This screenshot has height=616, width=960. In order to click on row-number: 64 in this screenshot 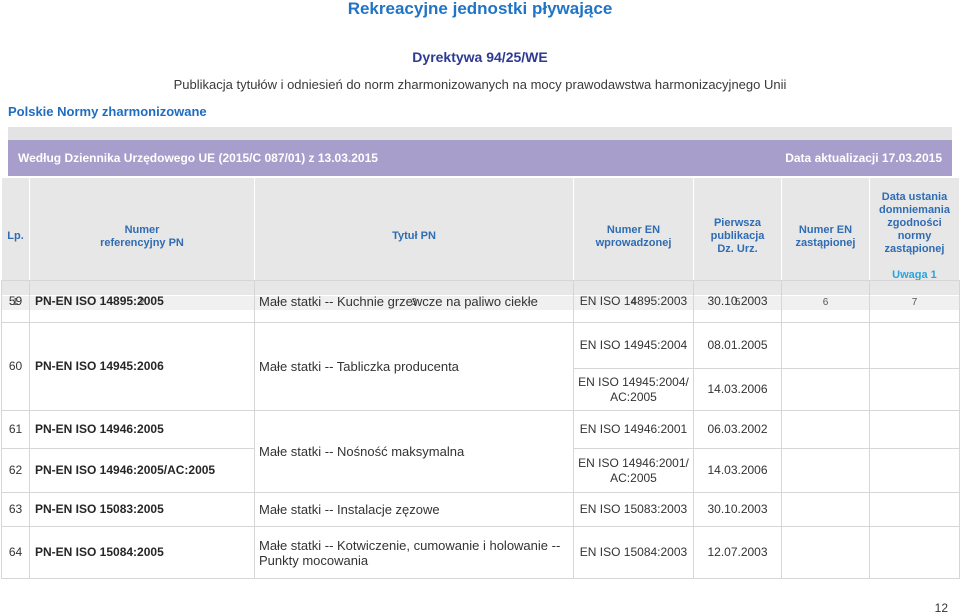, I will do `click(15, 552)`.